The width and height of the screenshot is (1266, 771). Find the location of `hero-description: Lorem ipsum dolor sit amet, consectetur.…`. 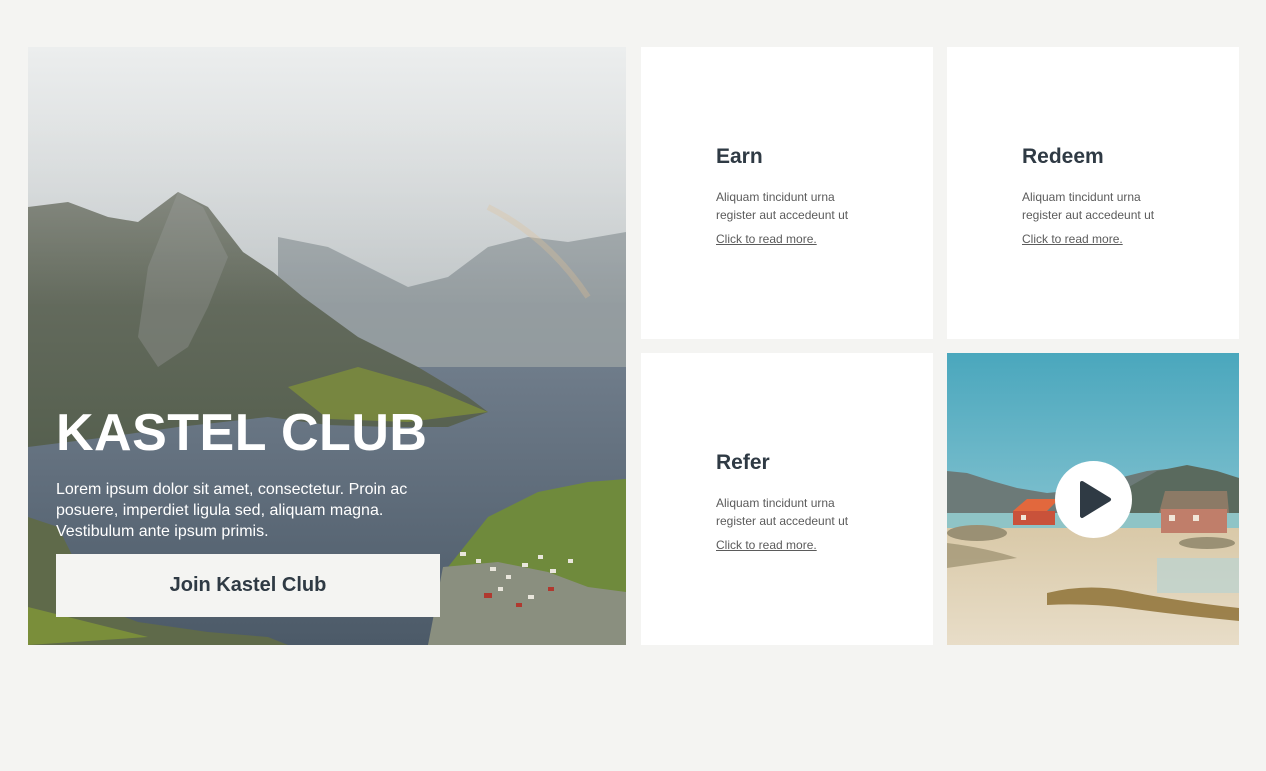

hero-description: Lorem ipsum dolor sit amet, consectetur.… is located at coordinates (232, 510).